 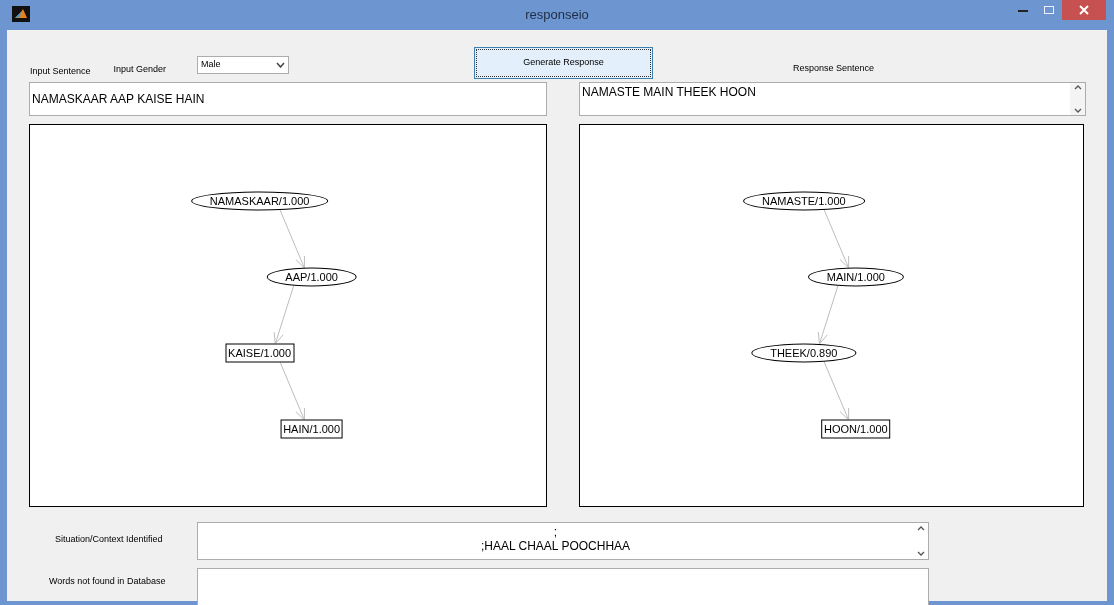 I want to click on close-icon, so click(x=1084, y=10).